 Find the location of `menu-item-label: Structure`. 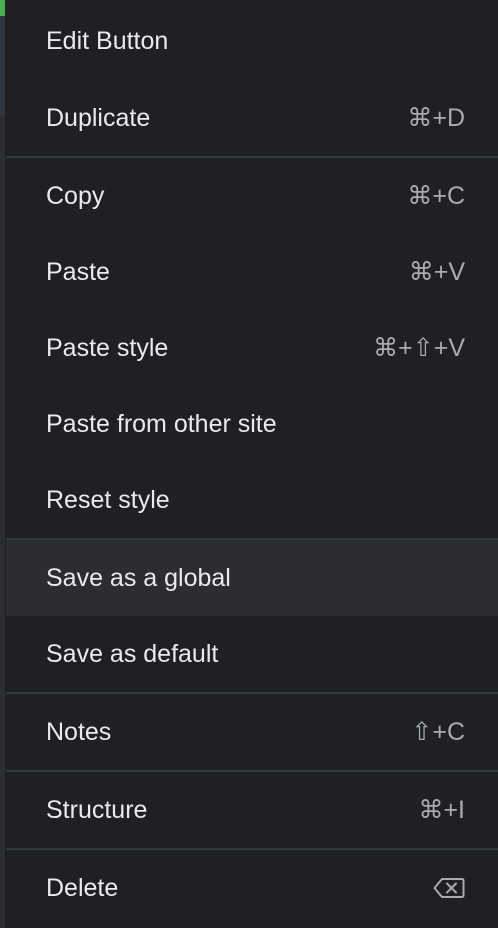

menu-item-label: Structure is located at coordinates (97, 809).